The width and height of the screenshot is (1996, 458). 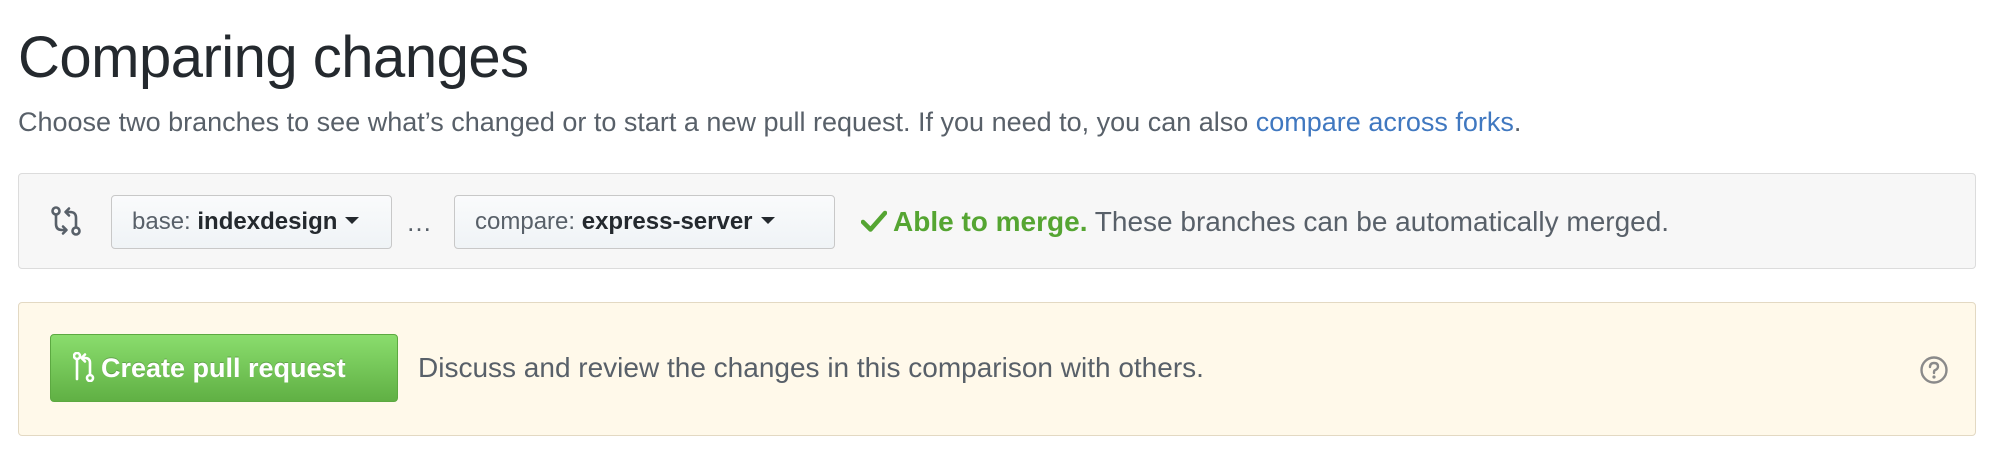 What do you see at coordinates (1517, 122) in the screenshot?
I see `subtitle-end: .` at bounding box center [1517, 122].